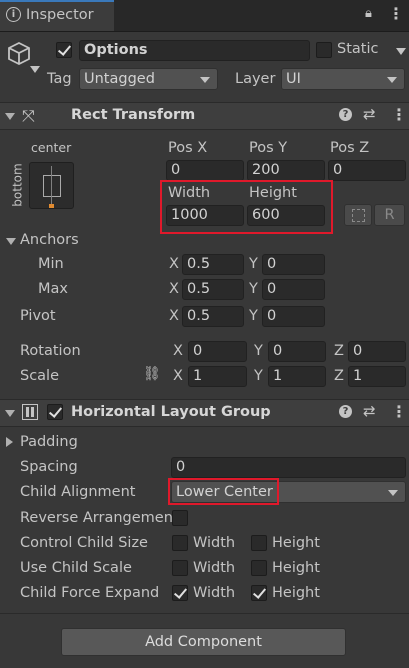 The image size is (409, 668). What do you see at coordinates (217, 376) in the screenshot?
I see `scale-x-field: 1` at bounding box center [217, 376].